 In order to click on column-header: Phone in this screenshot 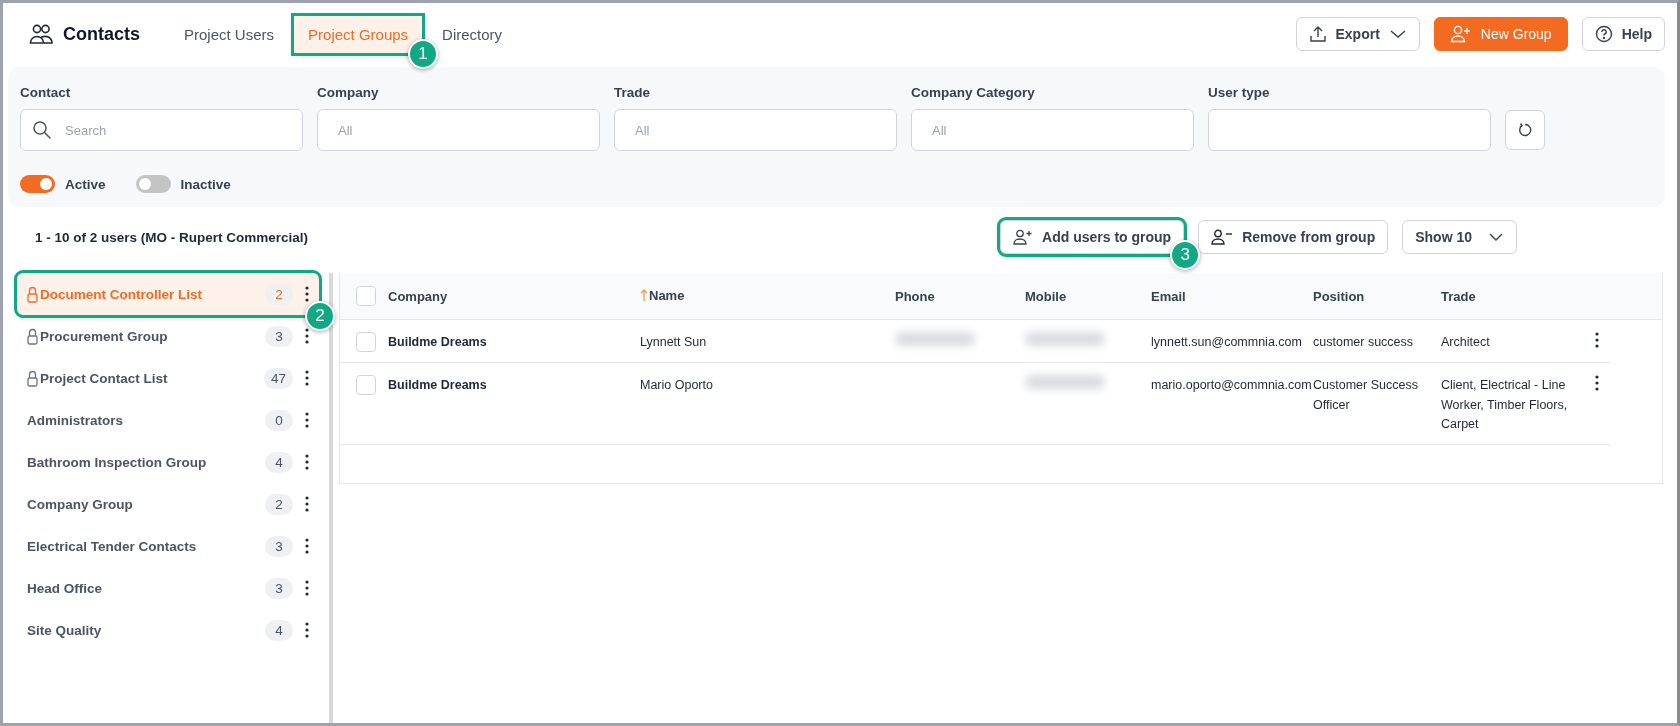, I will do `click(915, 296)`.